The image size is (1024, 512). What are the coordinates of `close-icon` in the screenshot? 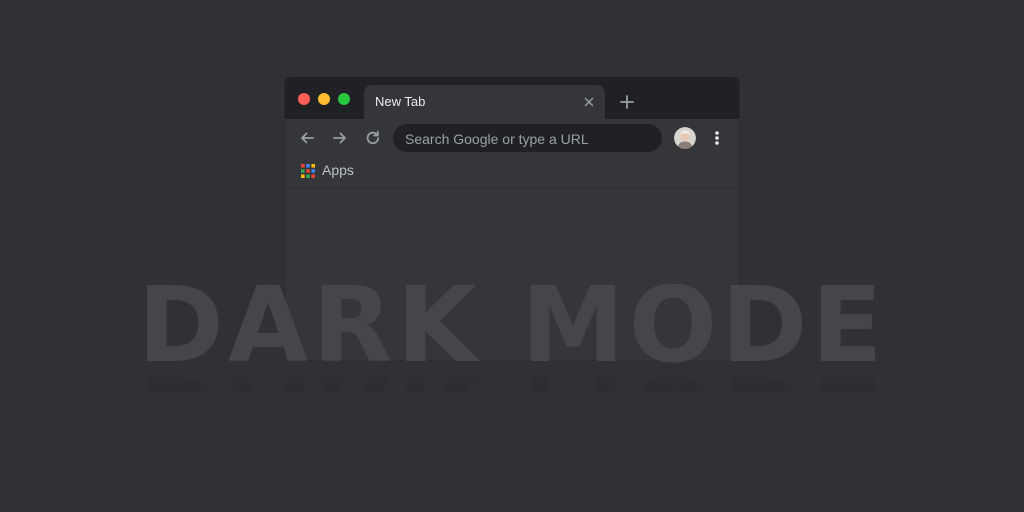 It's located at (589, 102).